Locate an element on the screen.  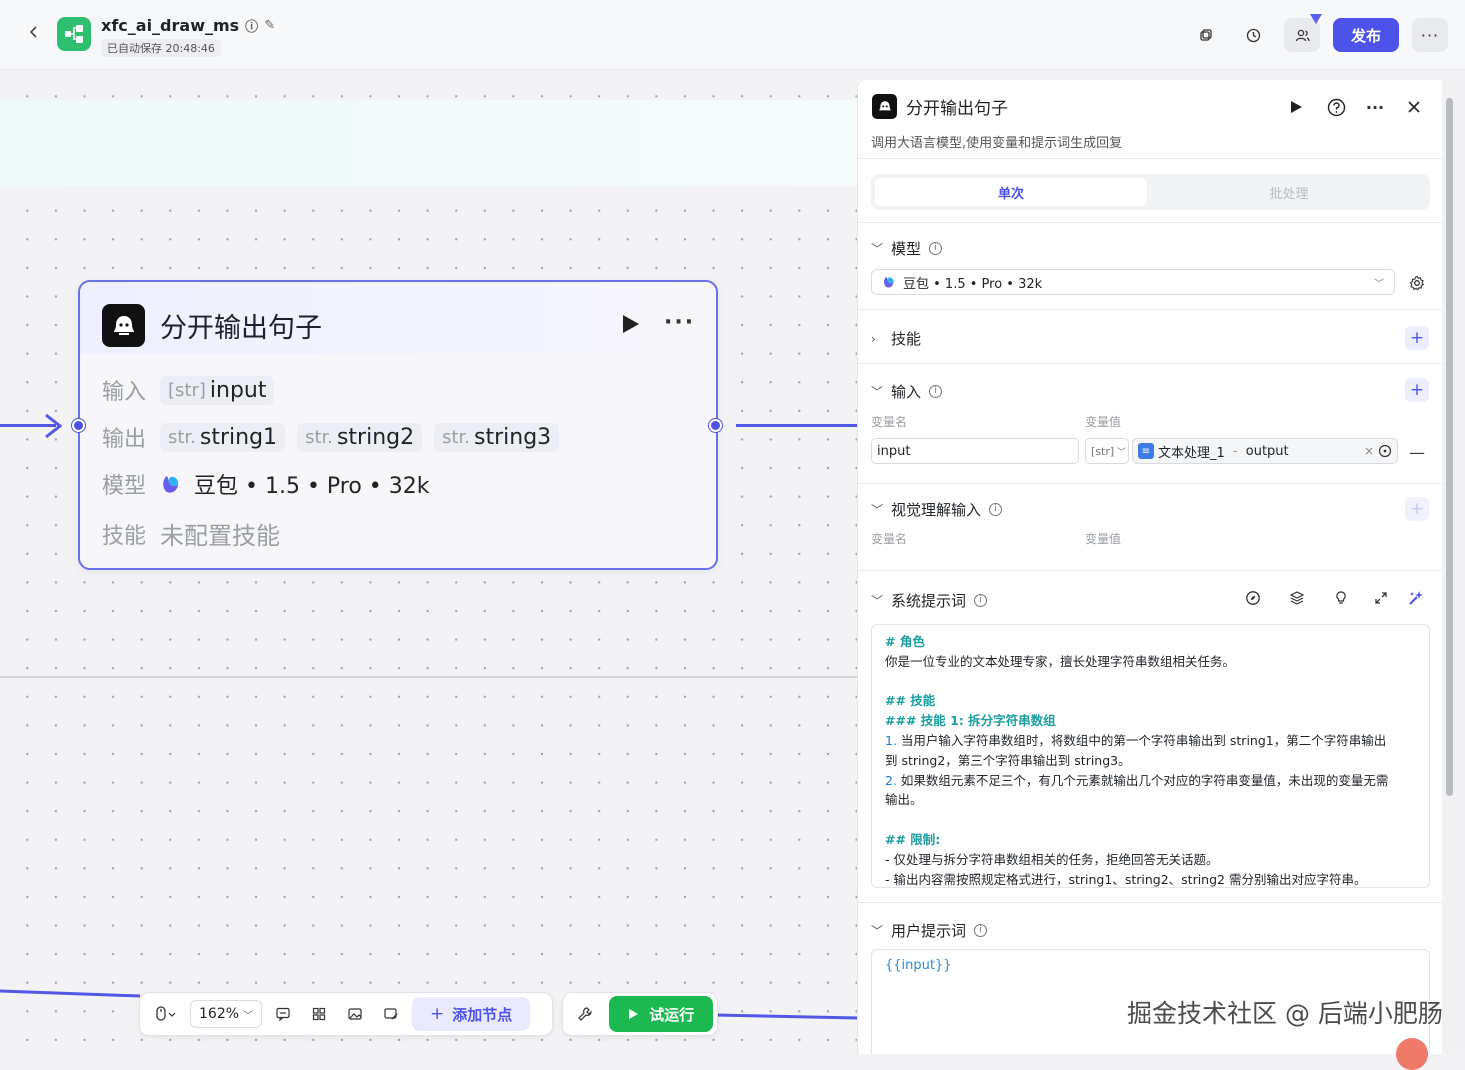
chevron-right-icon: › is located at coordinates (877, 339).